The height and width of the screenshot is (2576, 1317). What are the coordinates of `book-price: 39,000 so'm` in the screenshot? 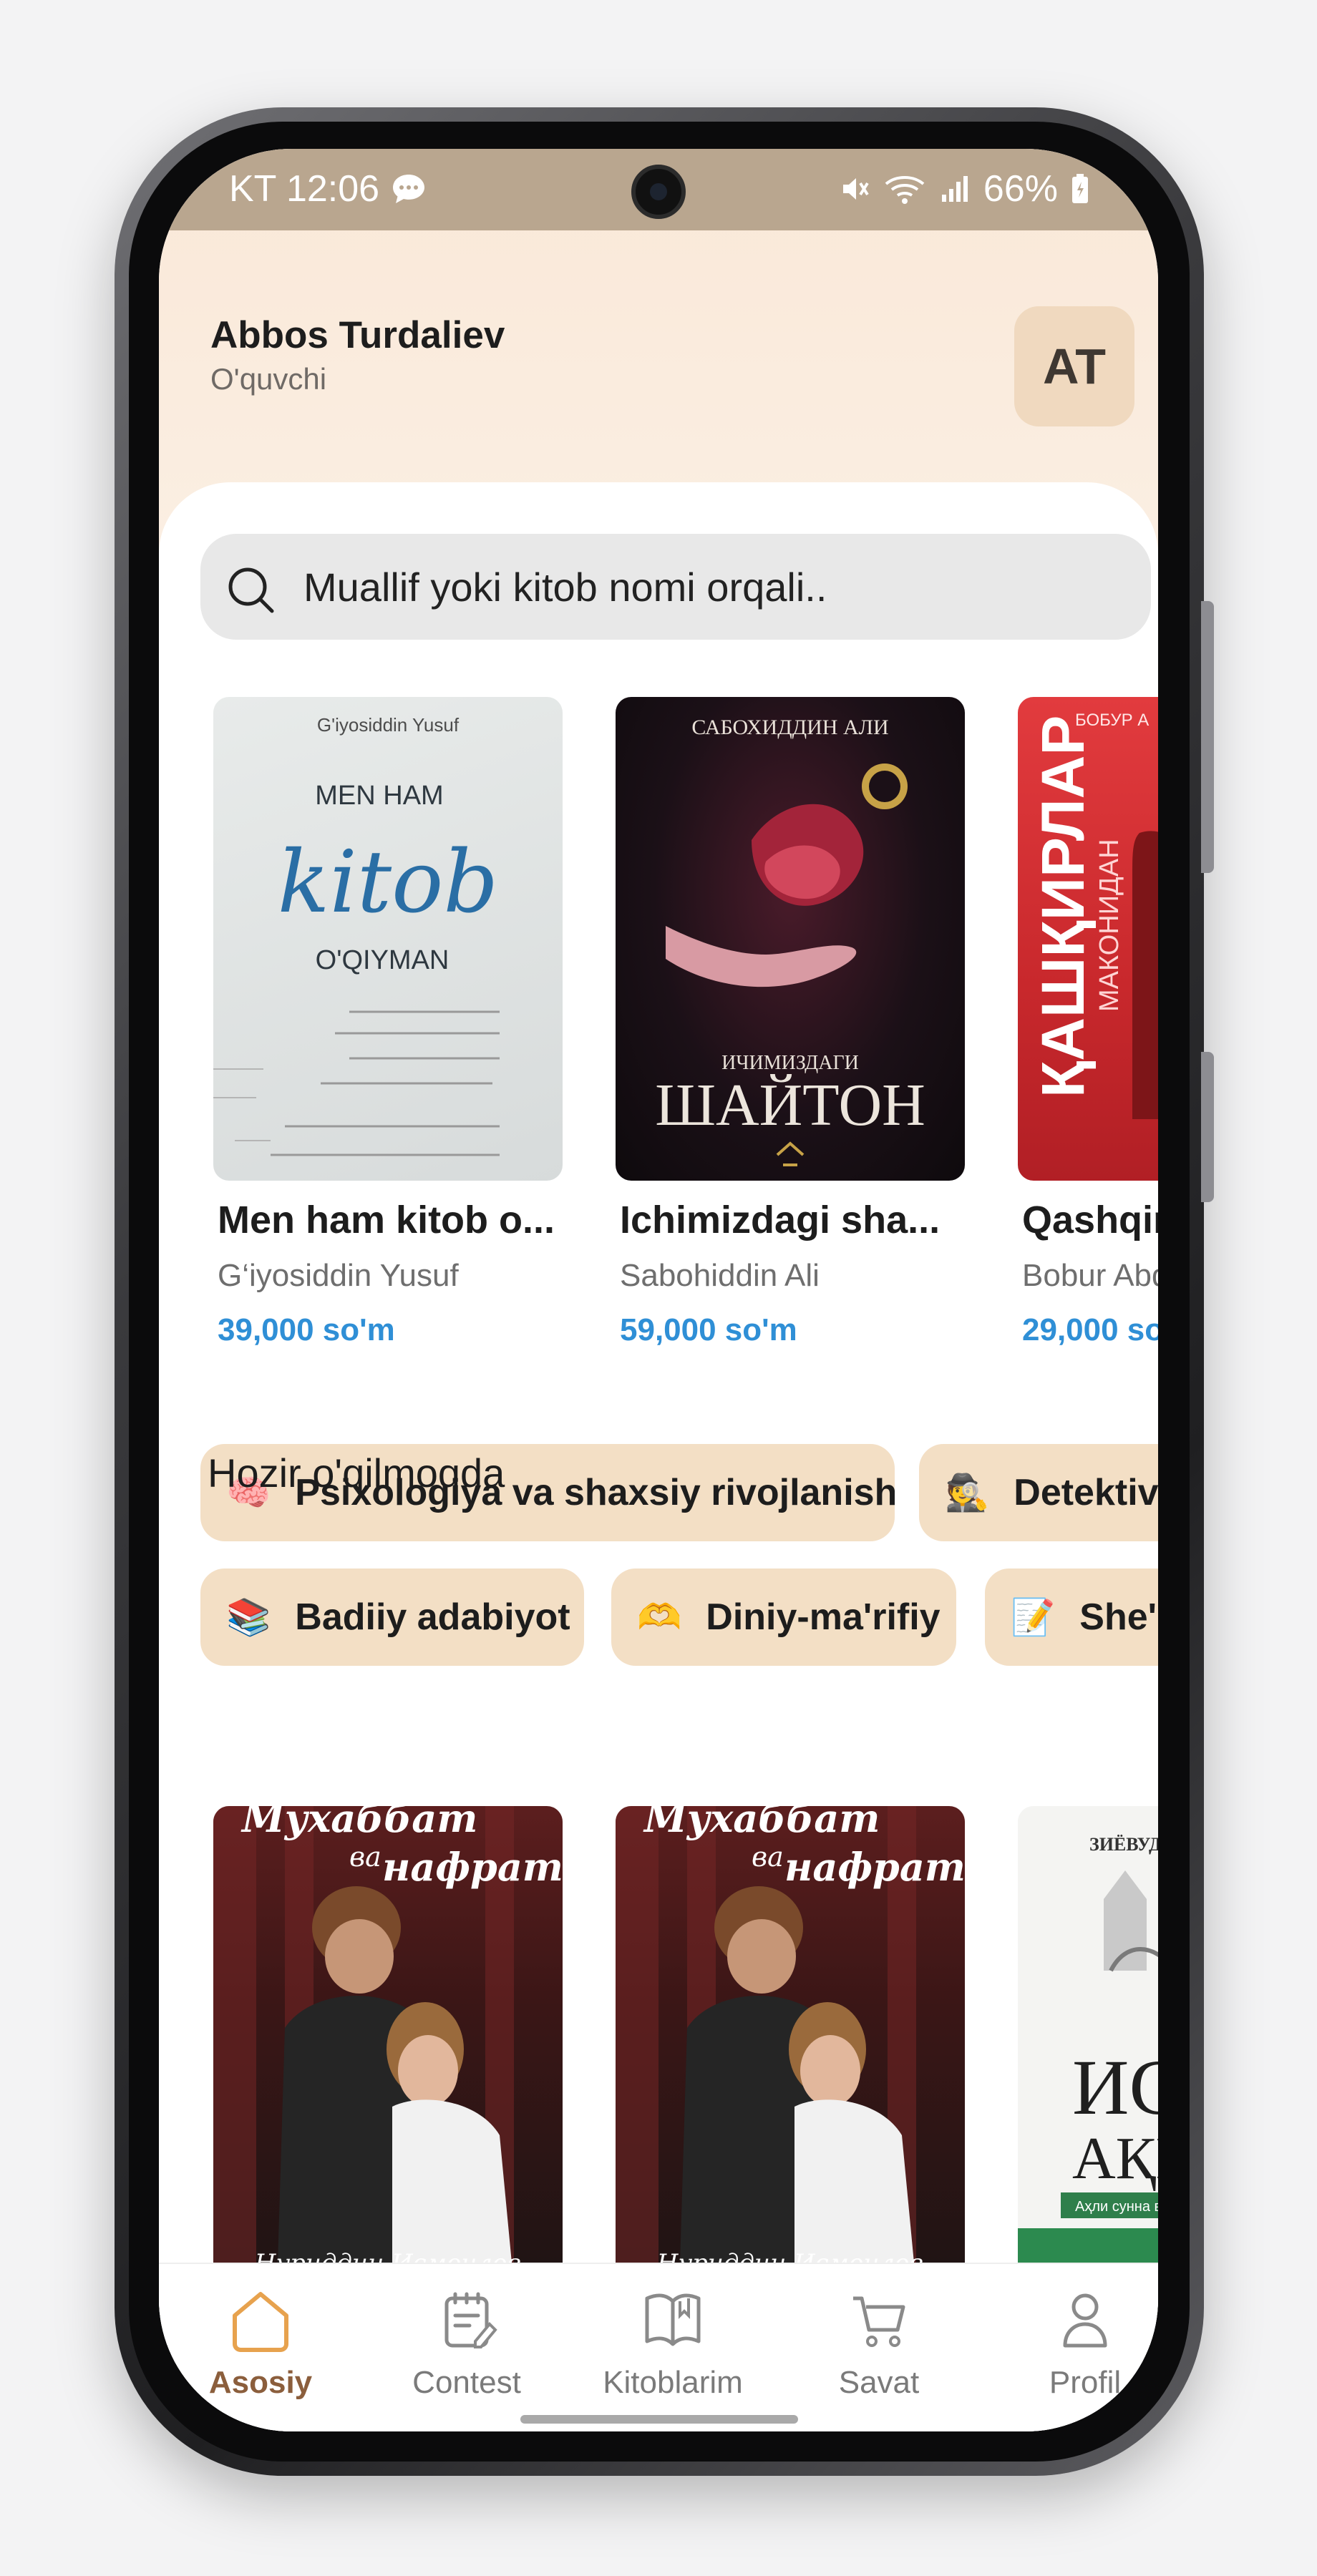 It's located at (306, 1329).